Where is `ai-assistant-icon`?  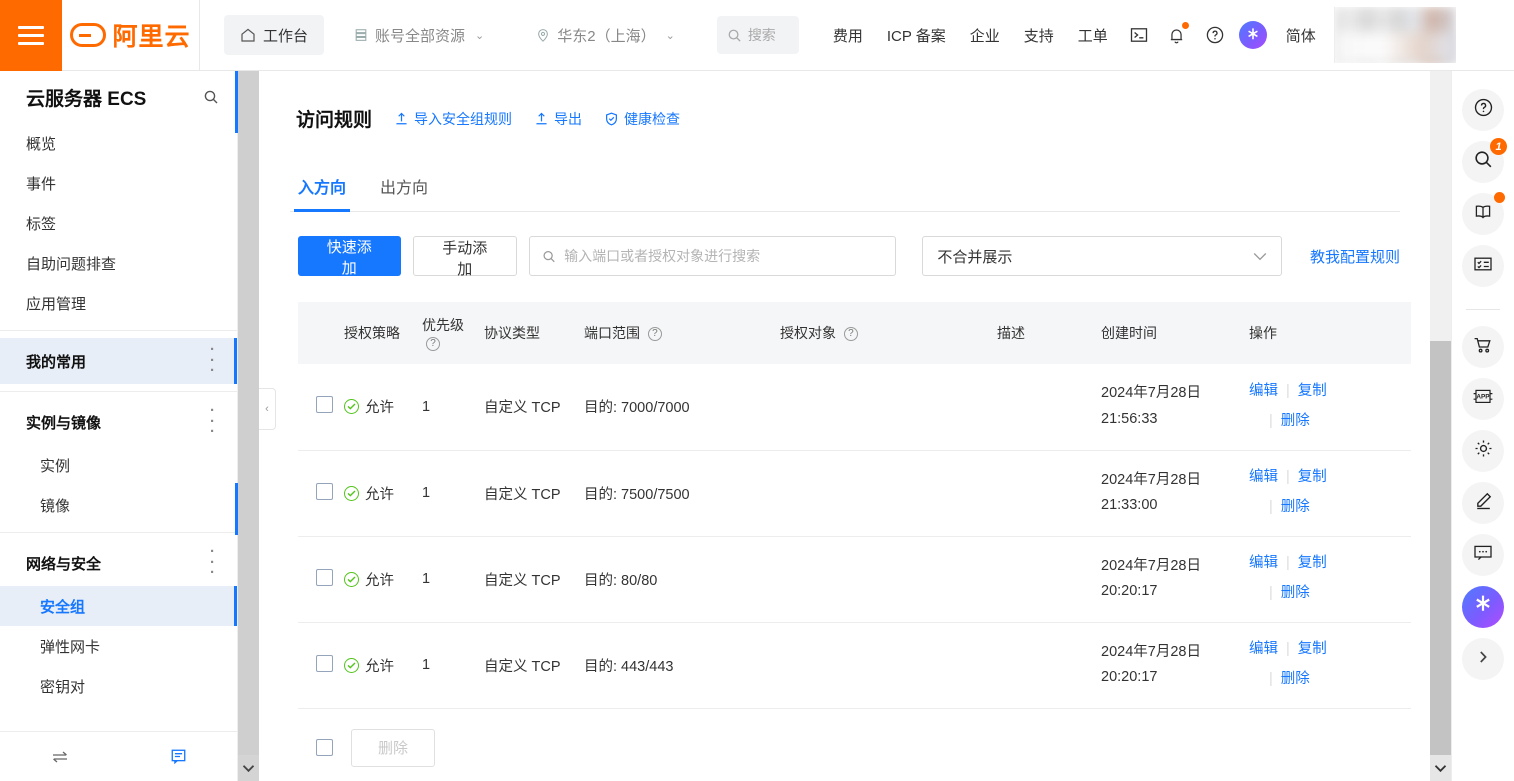
ai-assistant-icon is located at coordinates (1253, 35).